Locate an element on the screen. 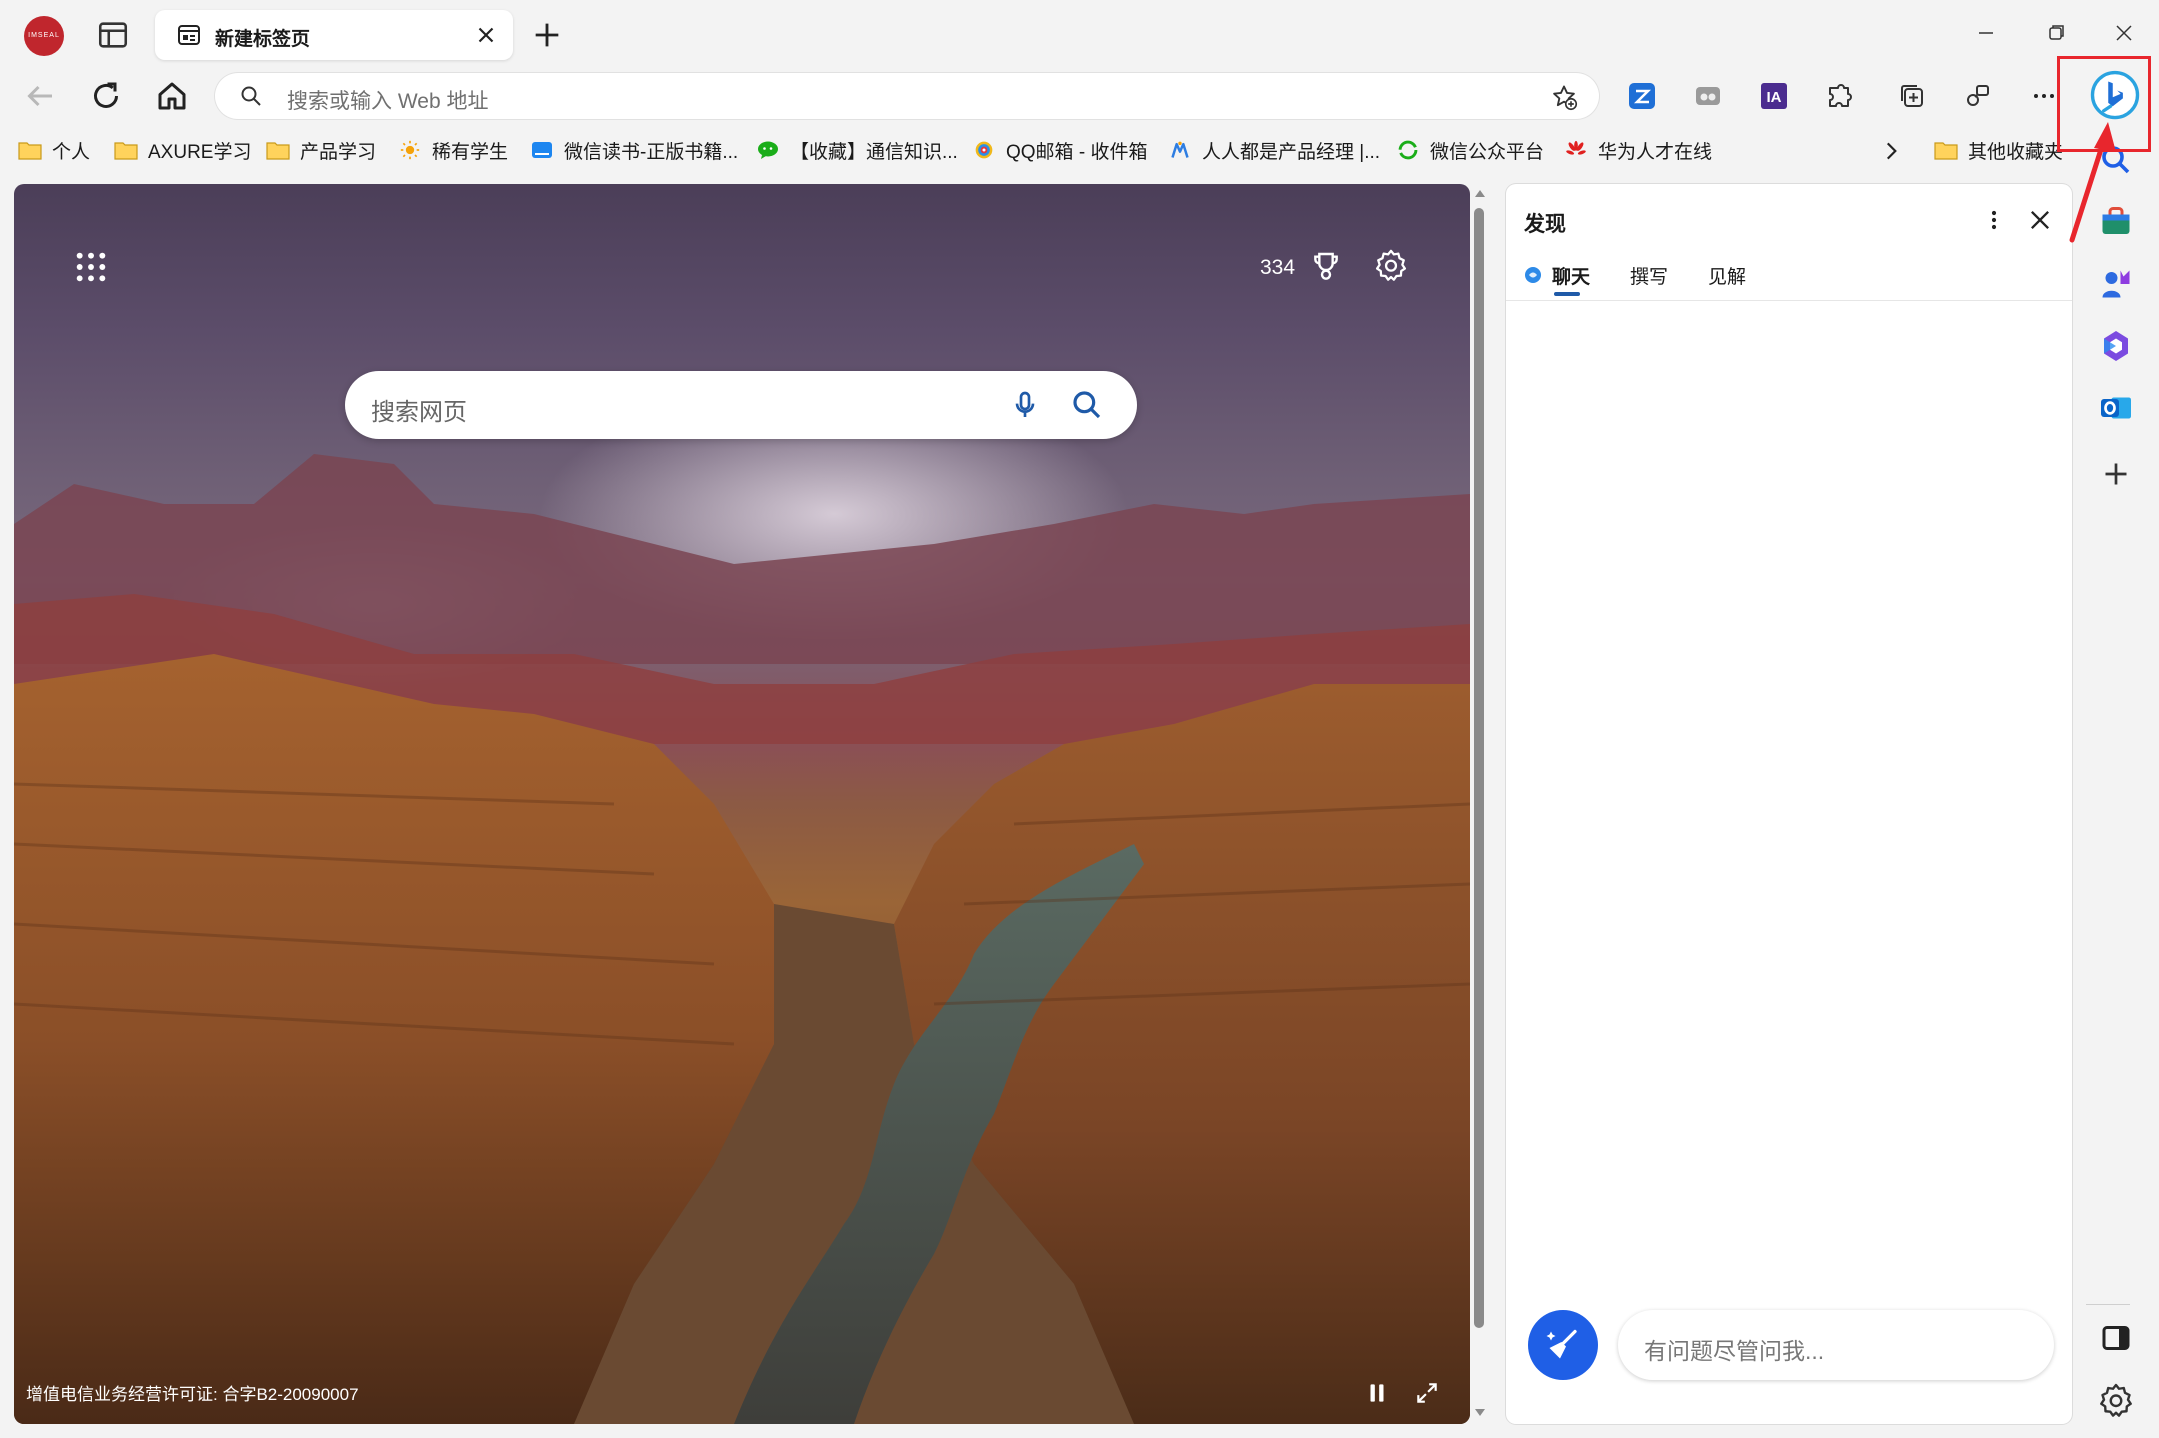 The image size is (2159, 1438). scroll-down-icon is located at coordinates (1480, 1413).